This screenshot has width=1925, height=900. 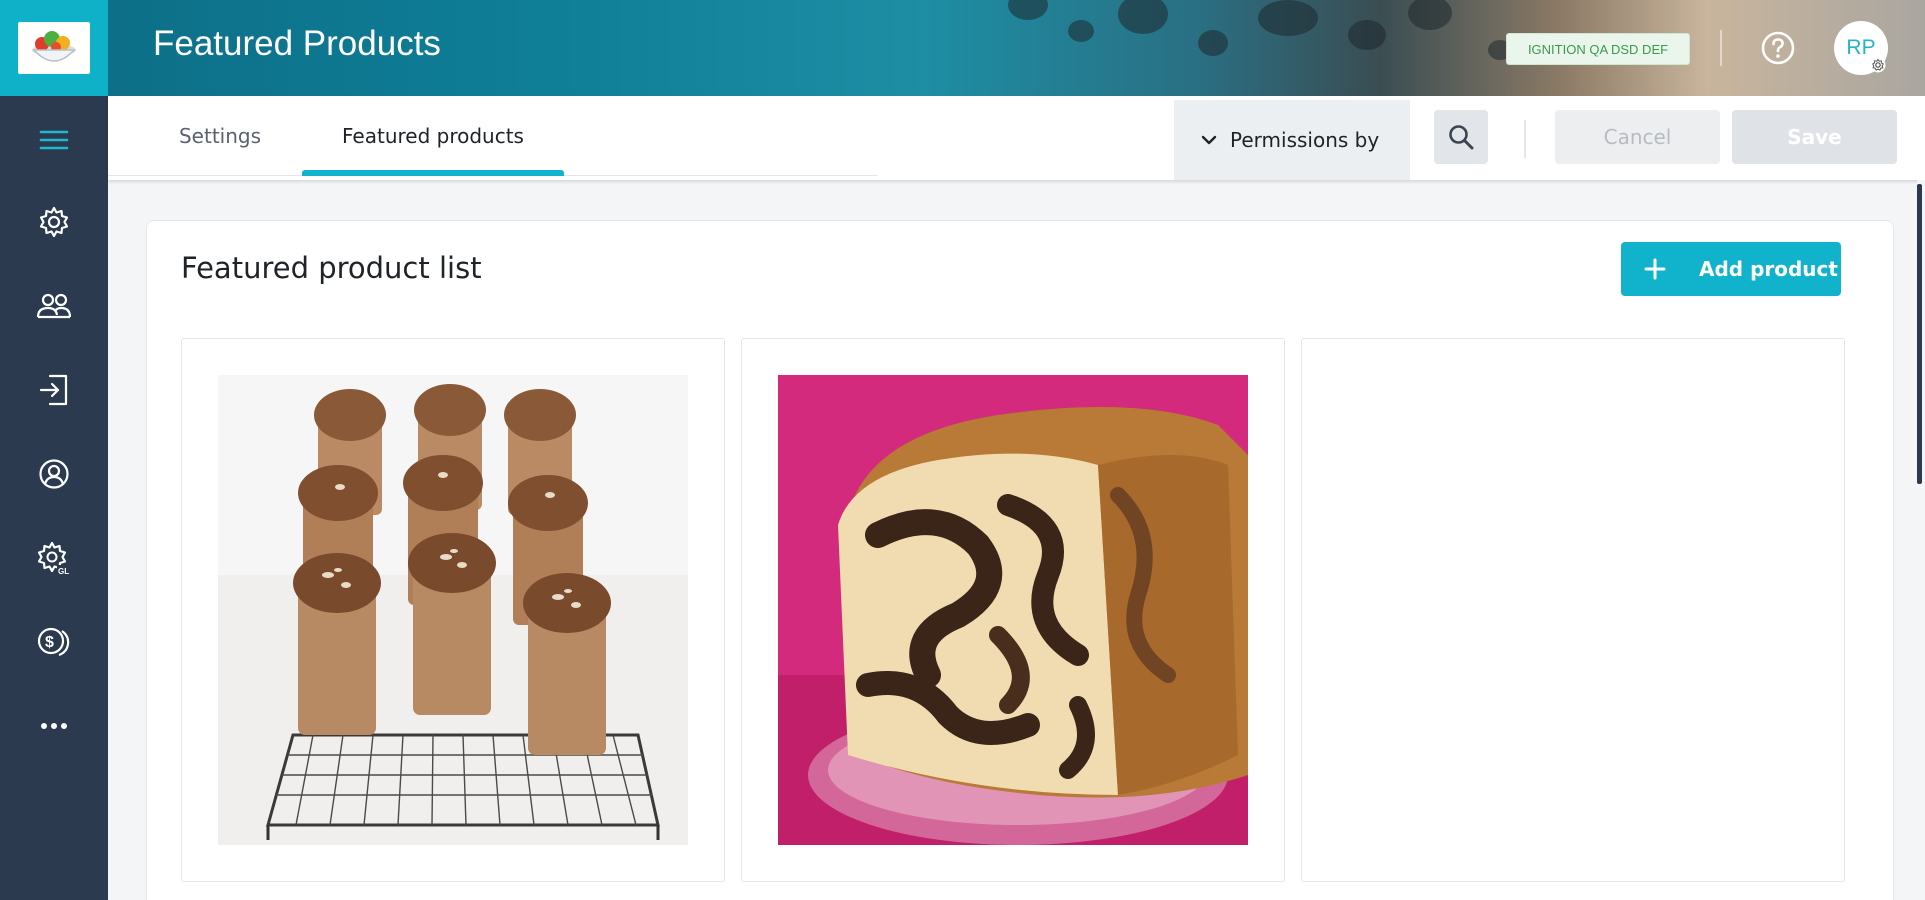 I want to click on login-icon, so click(x=54, y=390).